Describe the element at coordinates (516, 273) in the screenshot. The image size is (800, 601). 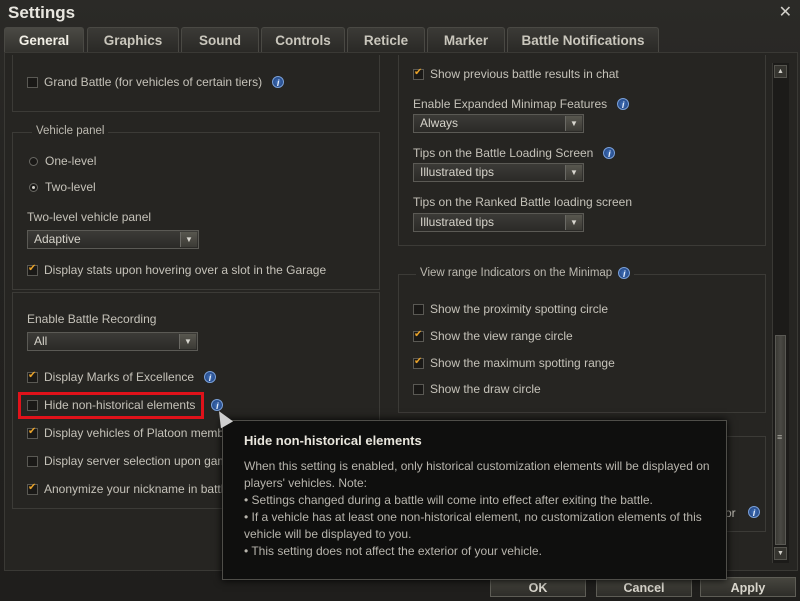
I see `view-range-legend: View range Indicators on the Minimap` at that location.